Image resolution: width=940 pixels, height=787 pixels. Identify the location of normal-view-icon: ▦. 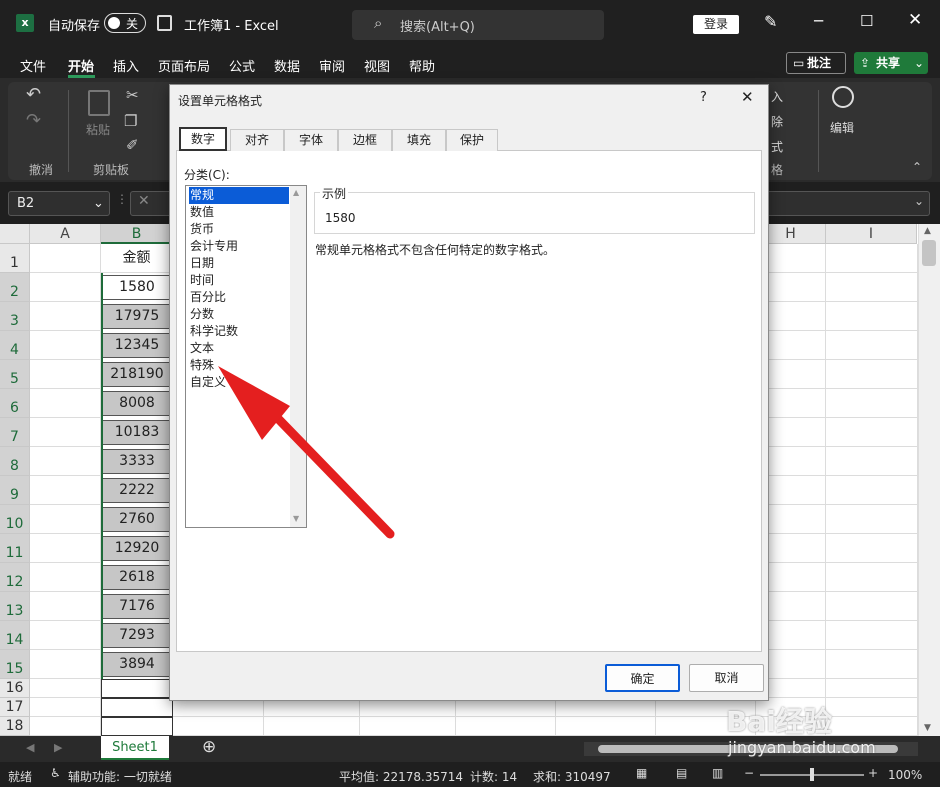
(641, 773).